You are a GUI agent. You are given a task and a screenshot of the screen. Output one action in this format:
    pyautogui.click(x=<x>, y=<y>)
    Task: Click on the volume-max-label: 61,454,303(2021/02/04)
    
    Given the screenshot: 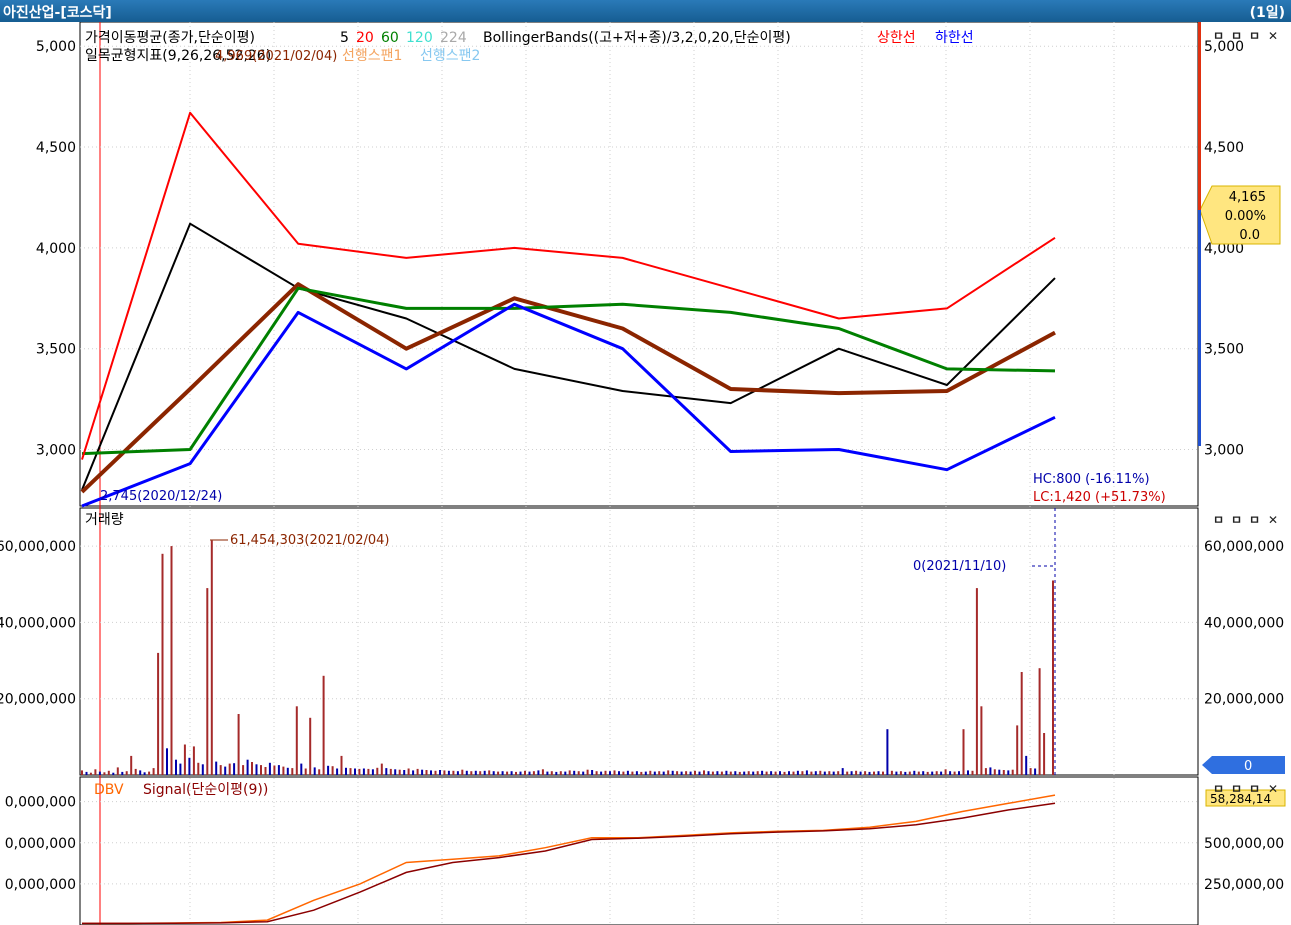 What is the action you would take?
    pyautogui.click(x=310, y=540)
    